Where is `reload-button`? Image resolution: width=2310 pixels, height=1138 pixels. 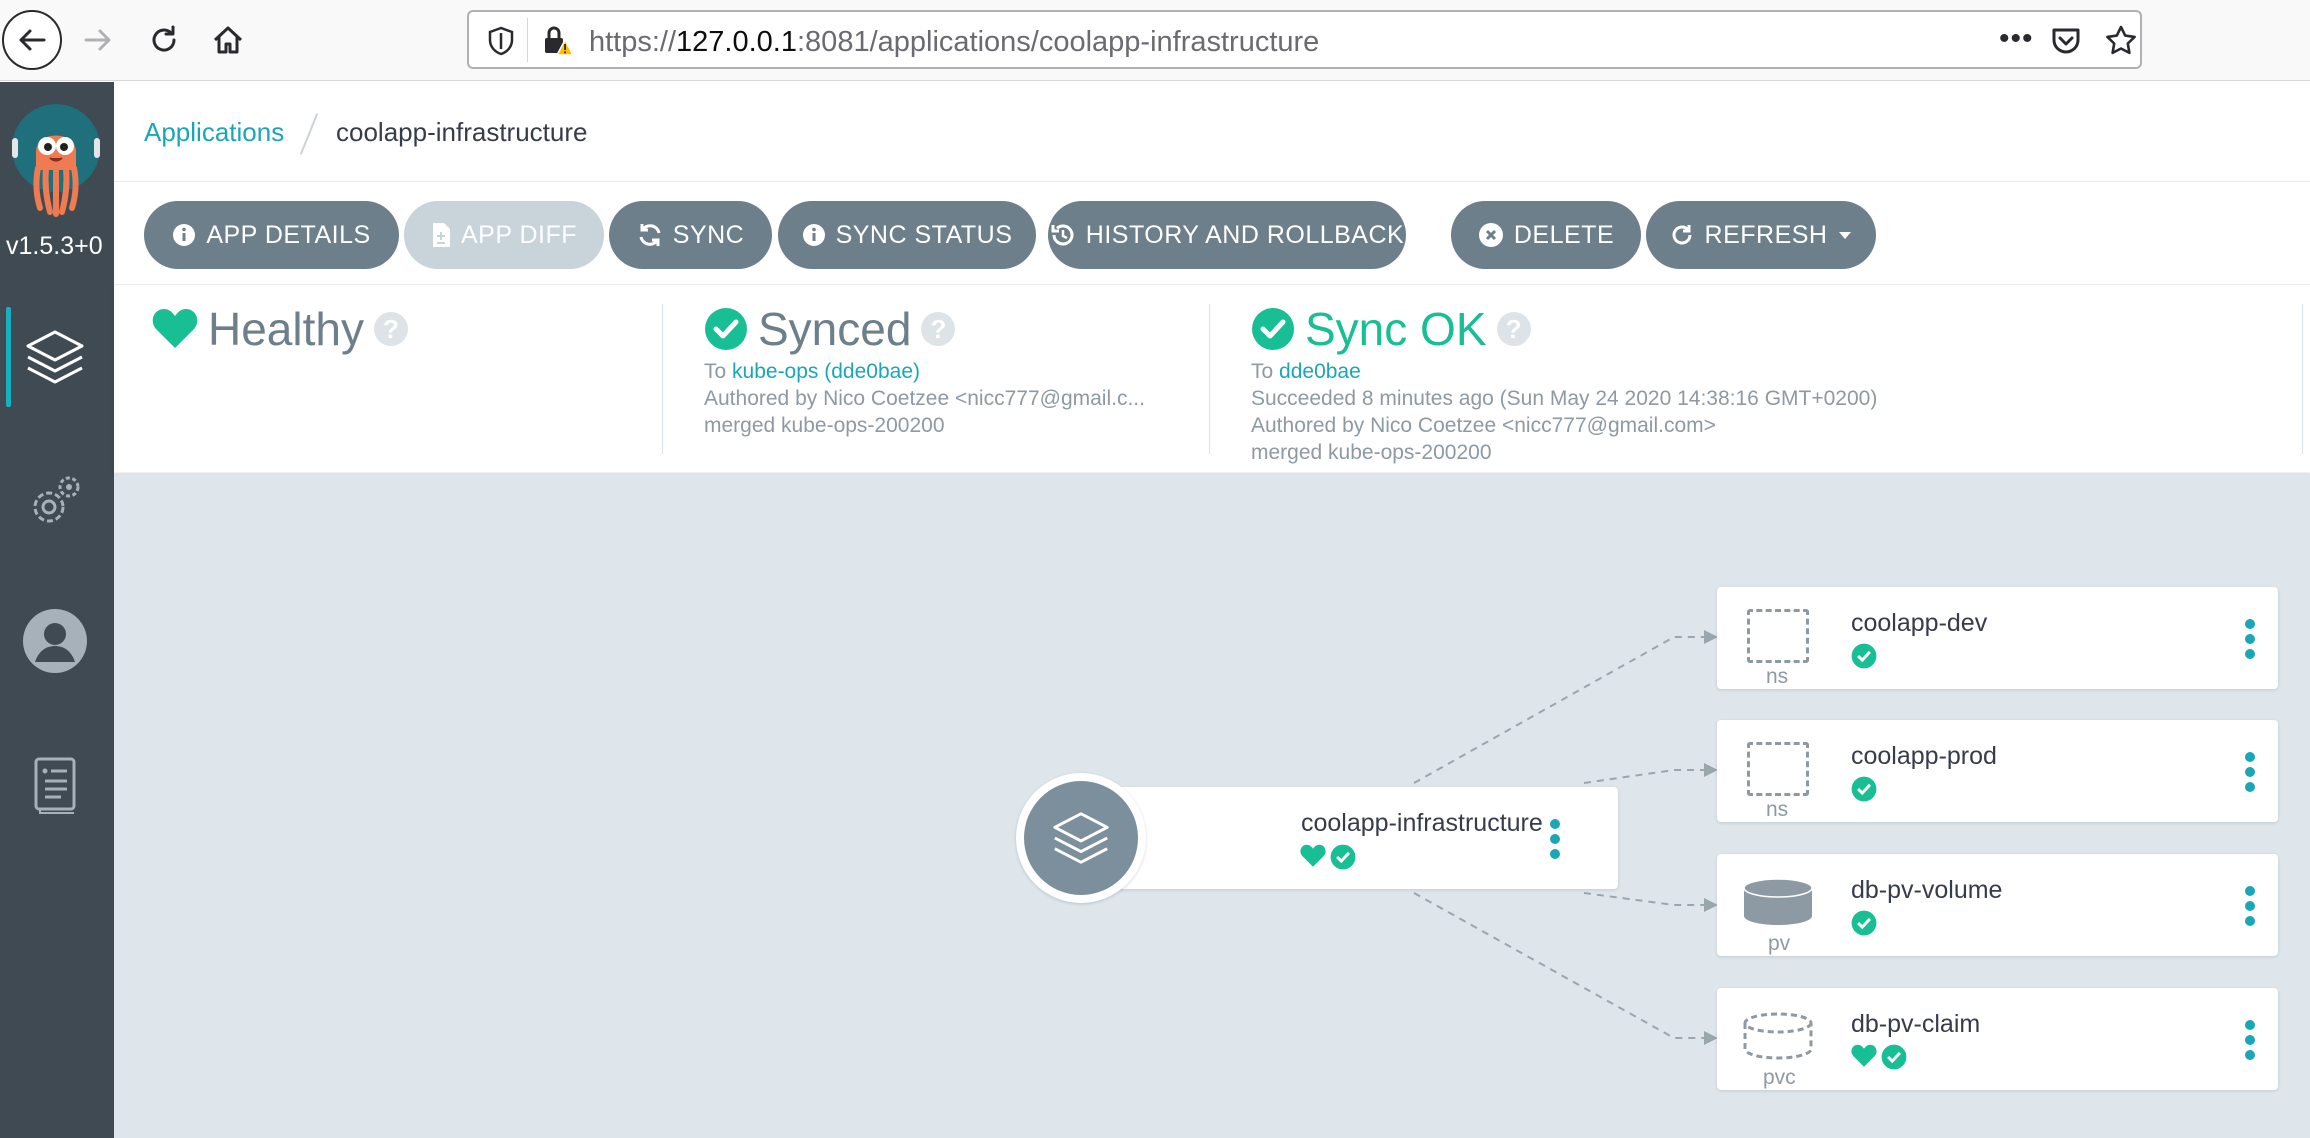 reload-button is located at coordinates (164, 40).